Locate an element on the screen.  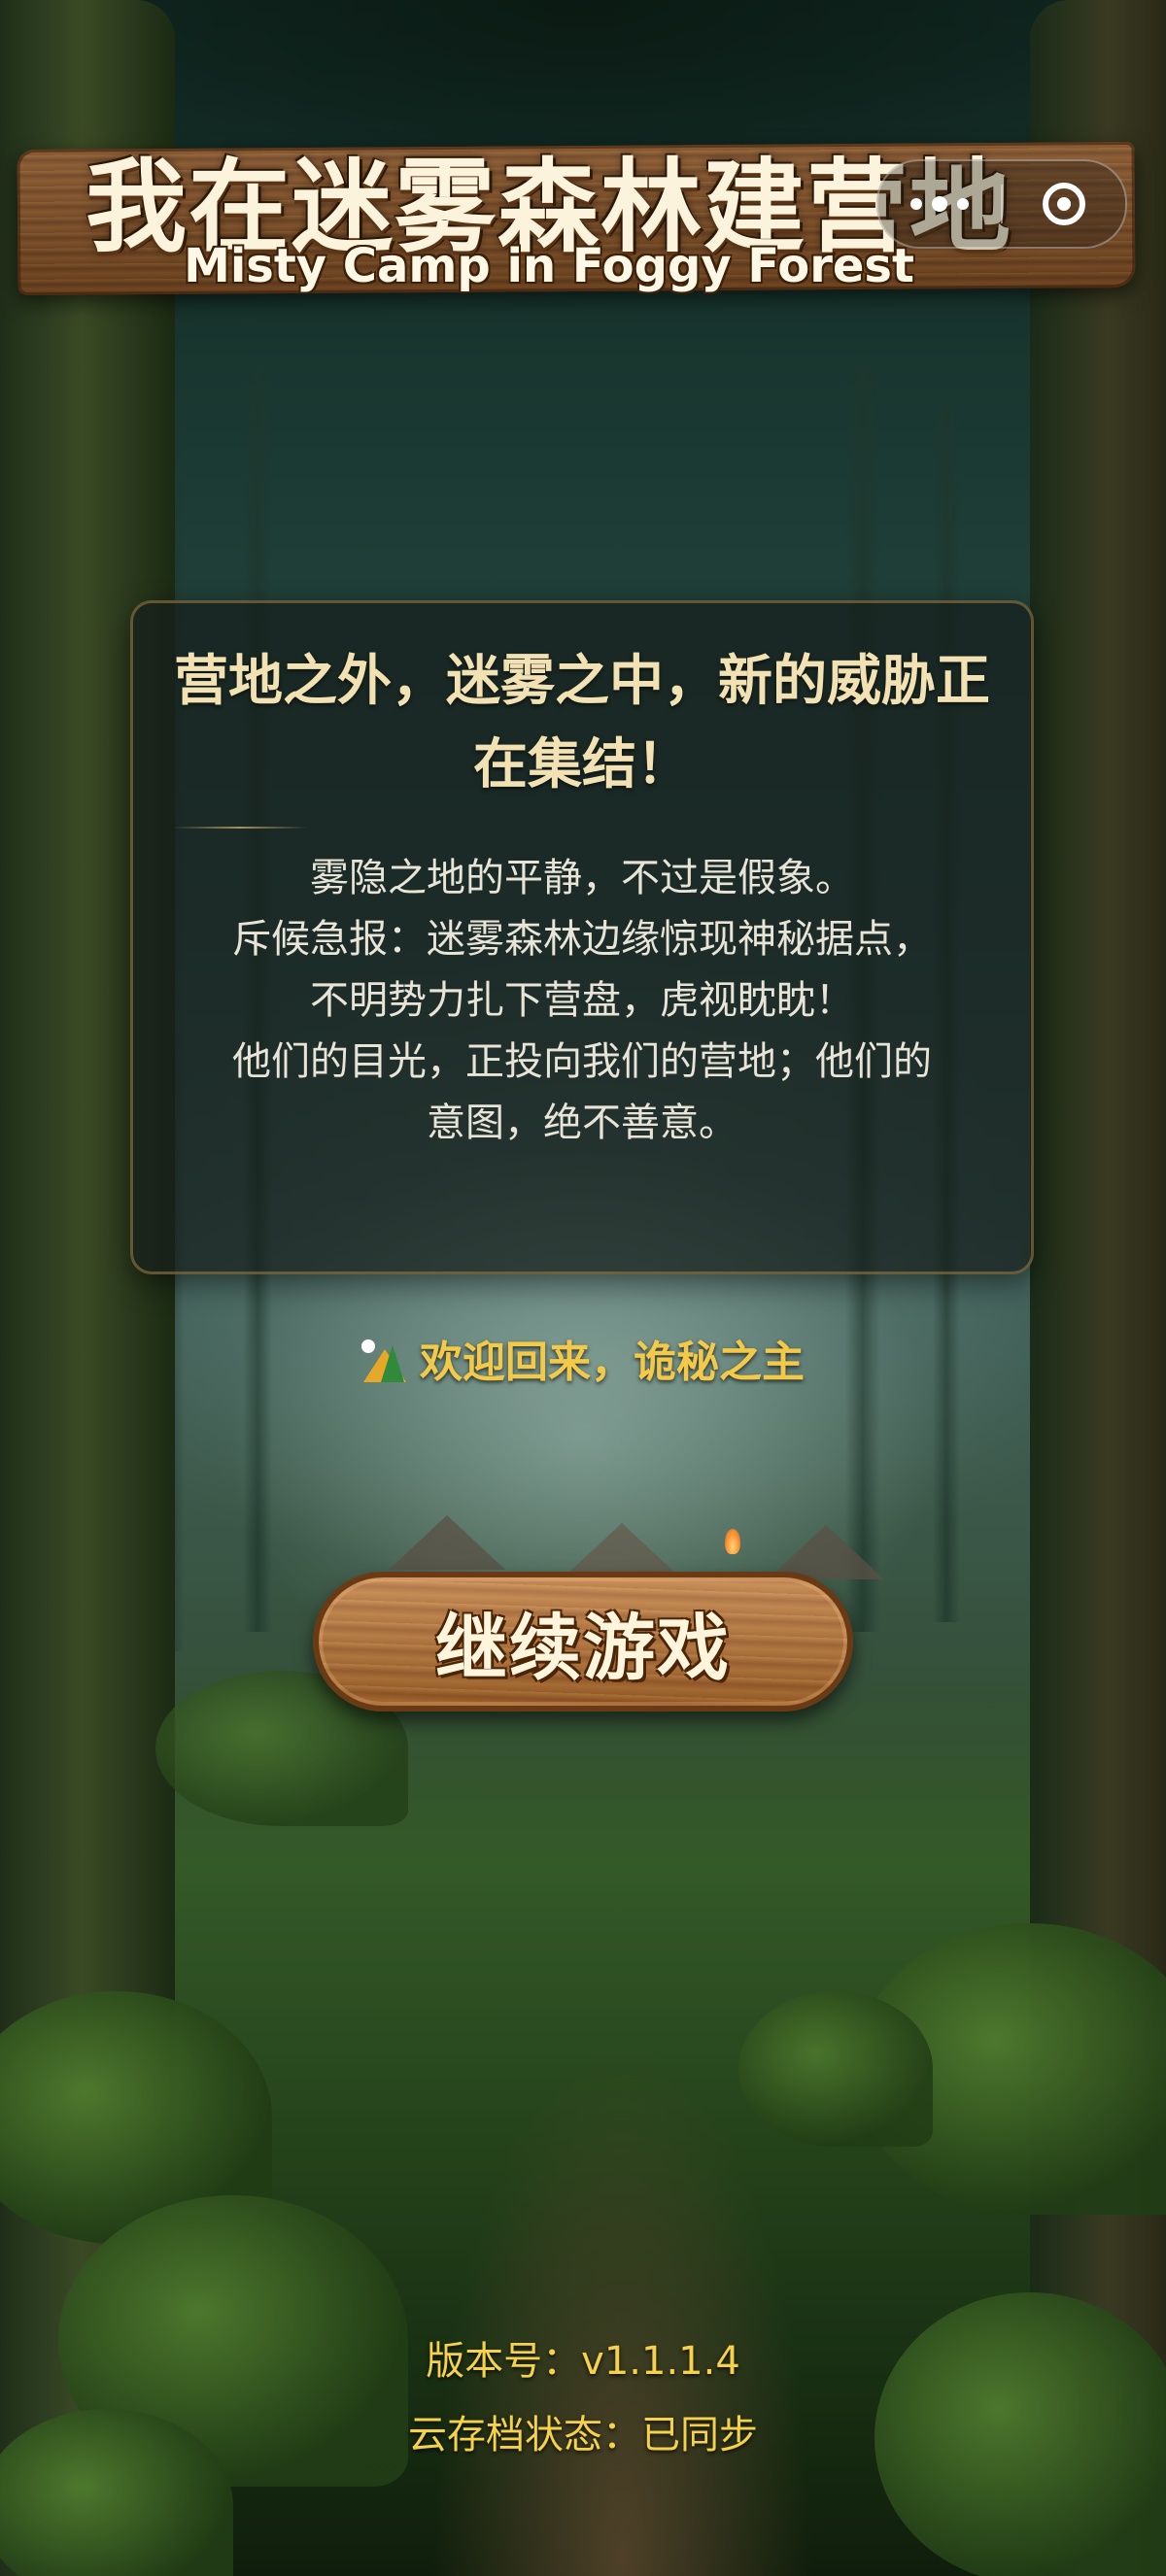
target-close-icon is located at coordinates (1064, 204).